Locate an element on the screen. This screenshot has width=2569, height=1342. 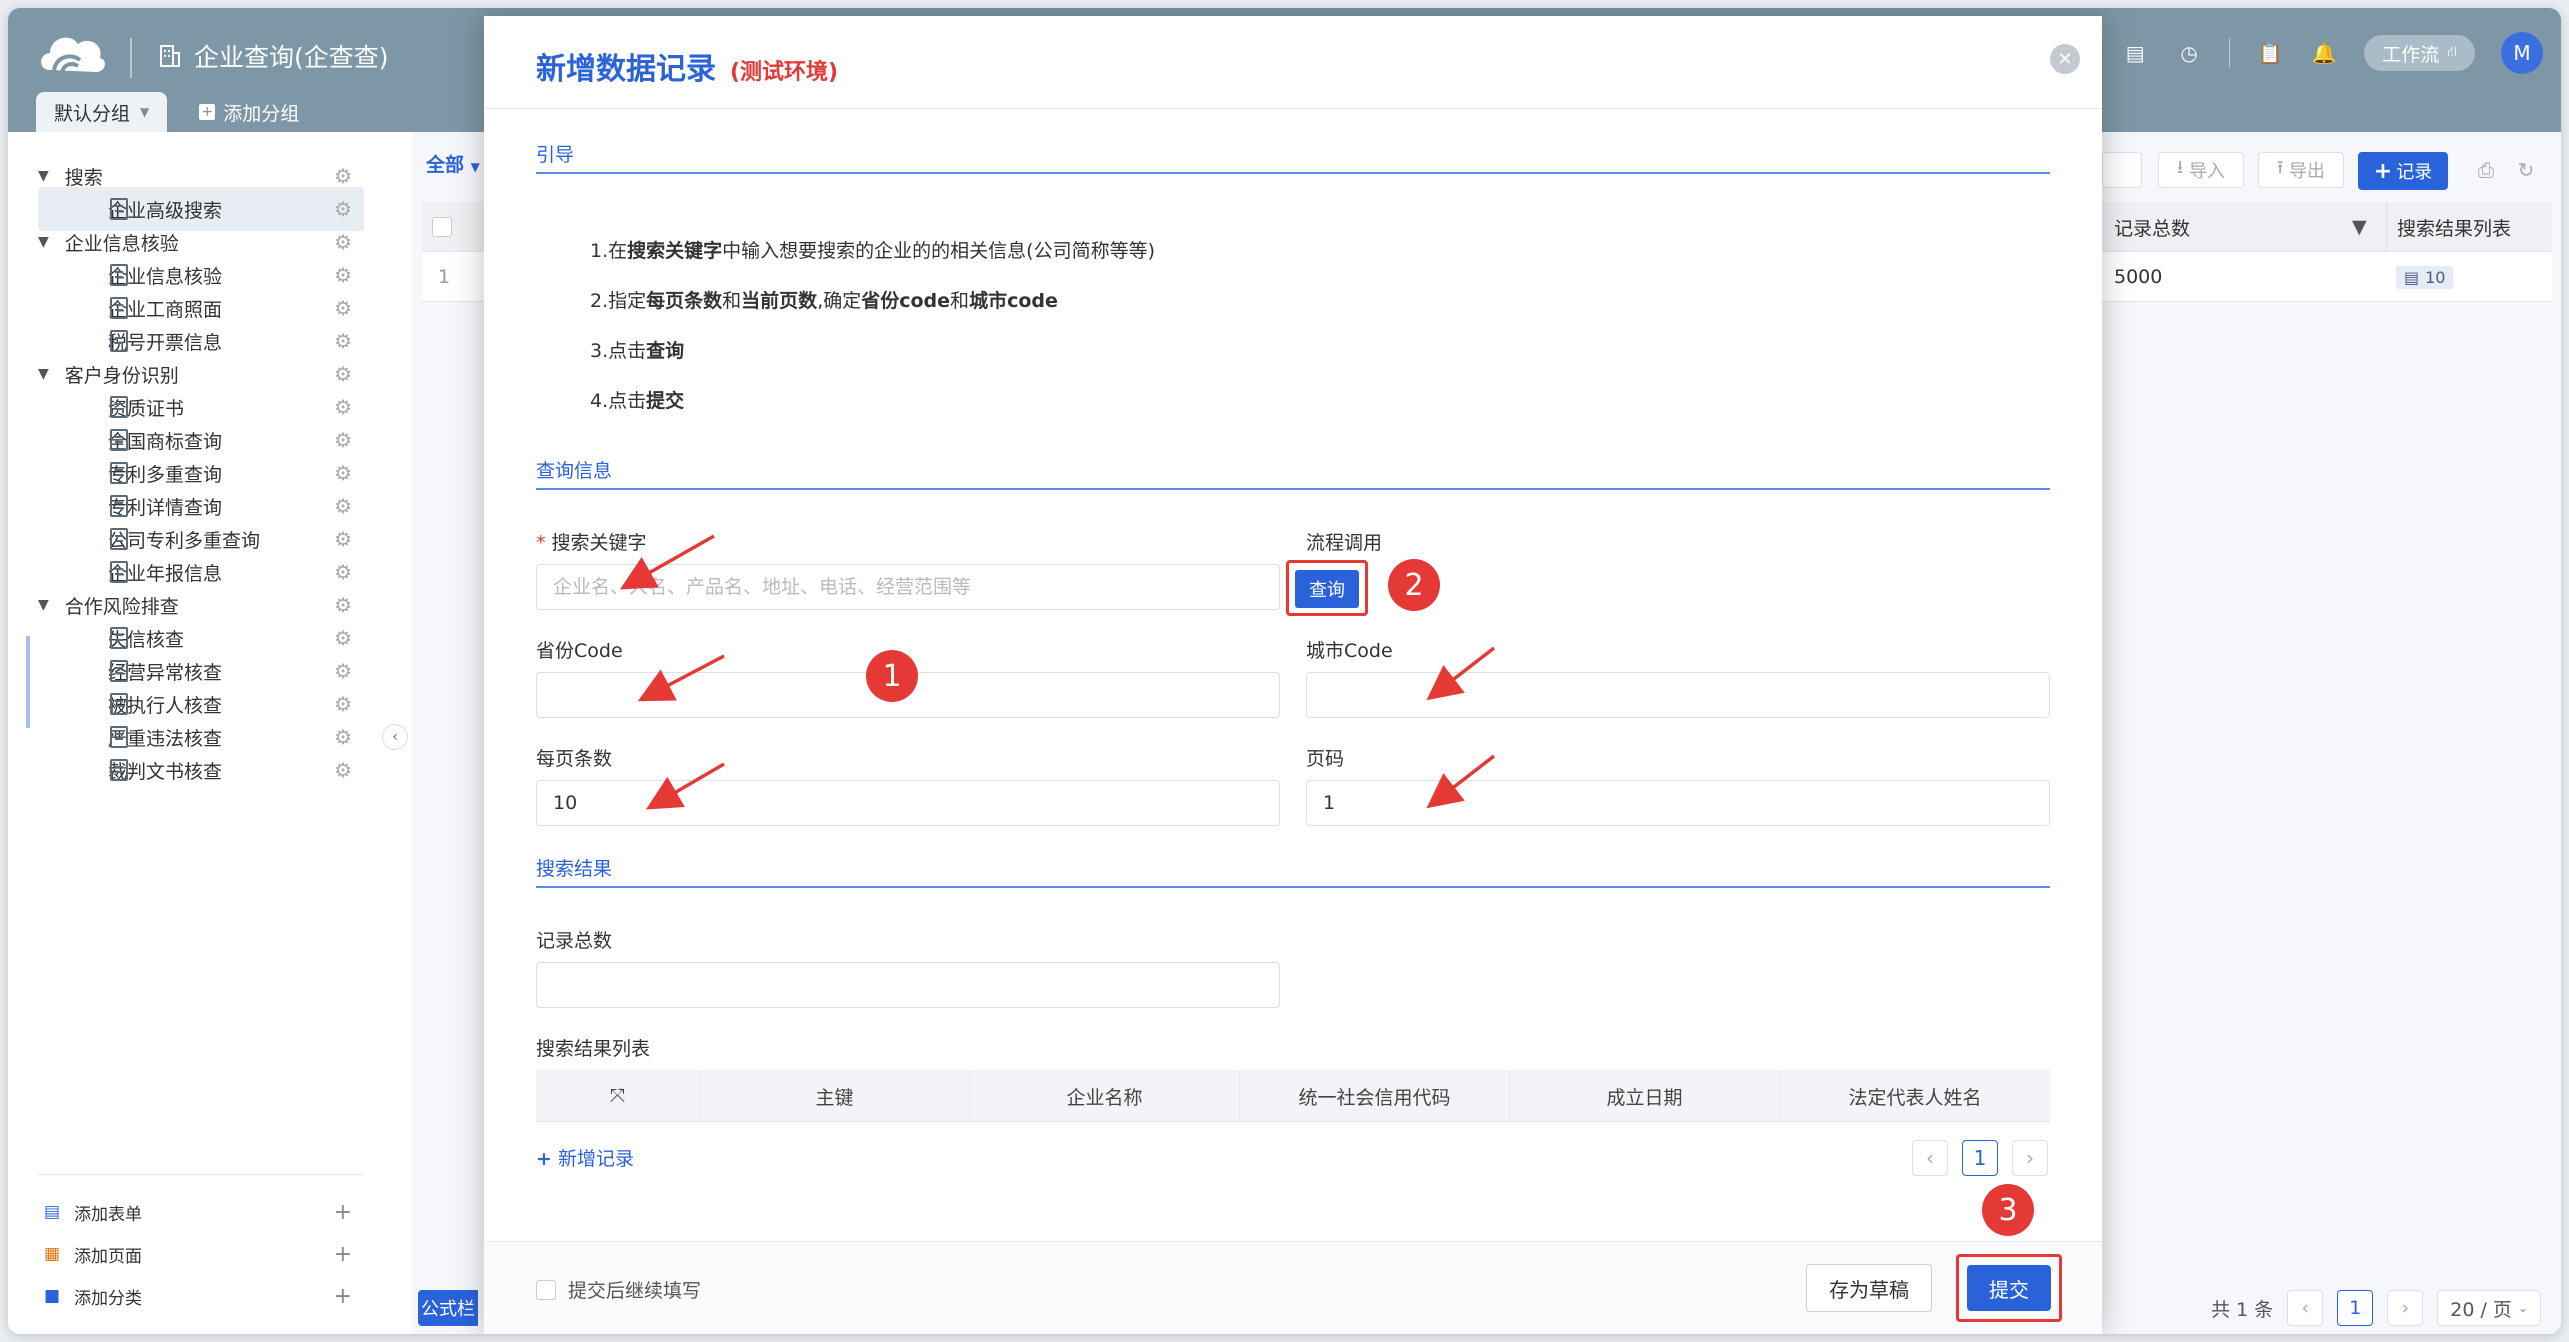
divider is located at coordinates (201, 1174).